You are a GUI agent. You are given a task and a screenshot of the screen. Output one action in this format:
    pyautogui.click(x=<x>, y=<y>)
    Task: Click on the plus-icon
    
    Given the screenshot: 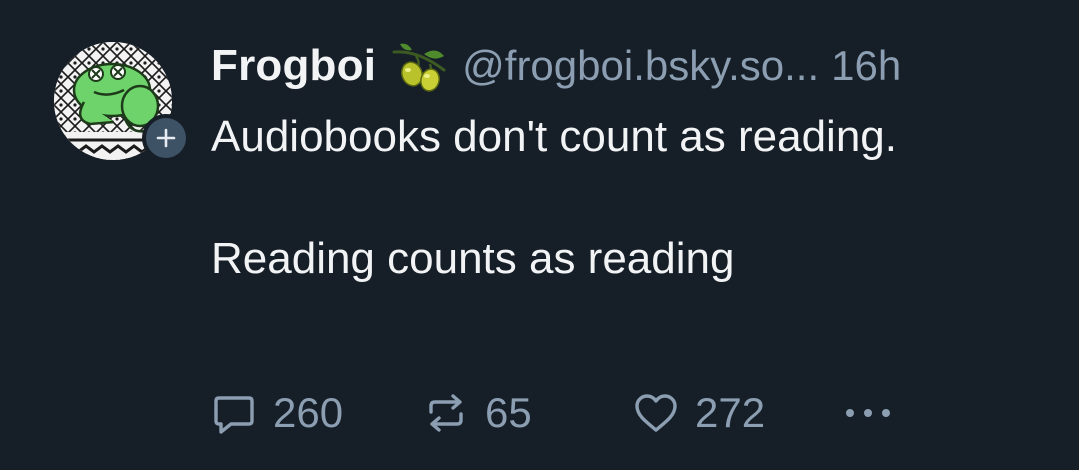 What is the action you would take?
    pyautogui.click(x=166, y=138)
    